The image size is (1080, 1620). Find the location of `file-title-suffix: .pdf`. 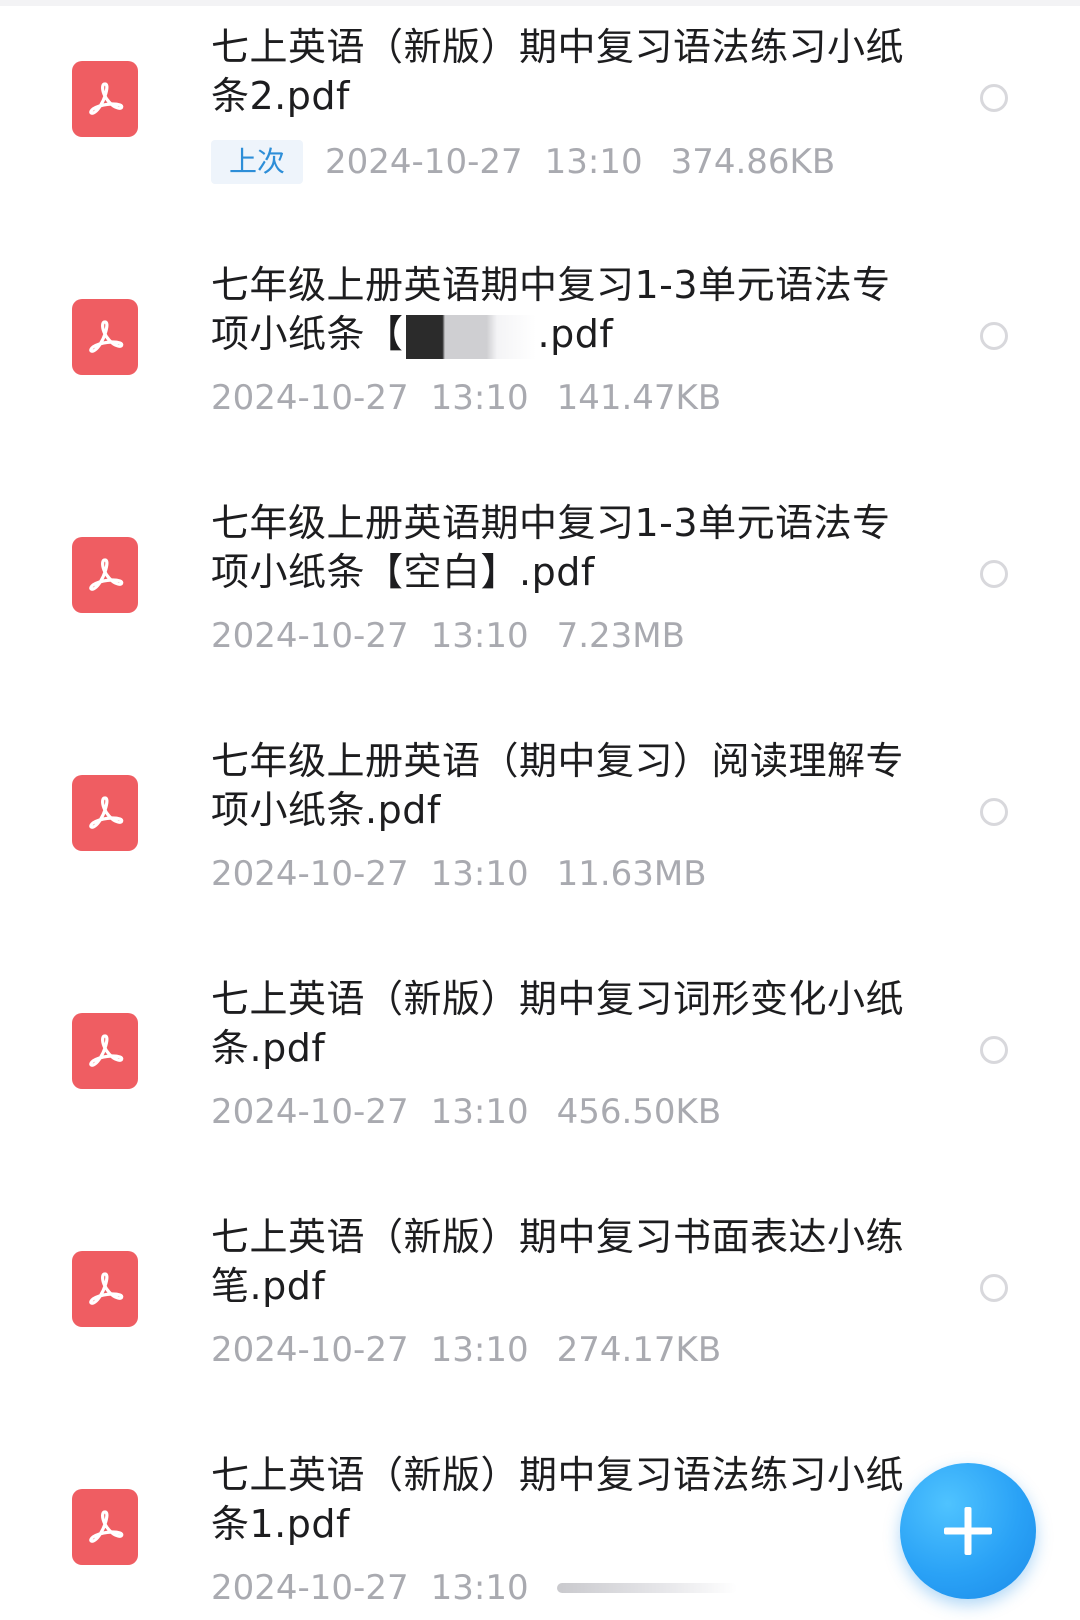

file-title-suffix: .pdf is located at coordinates (575, 334).